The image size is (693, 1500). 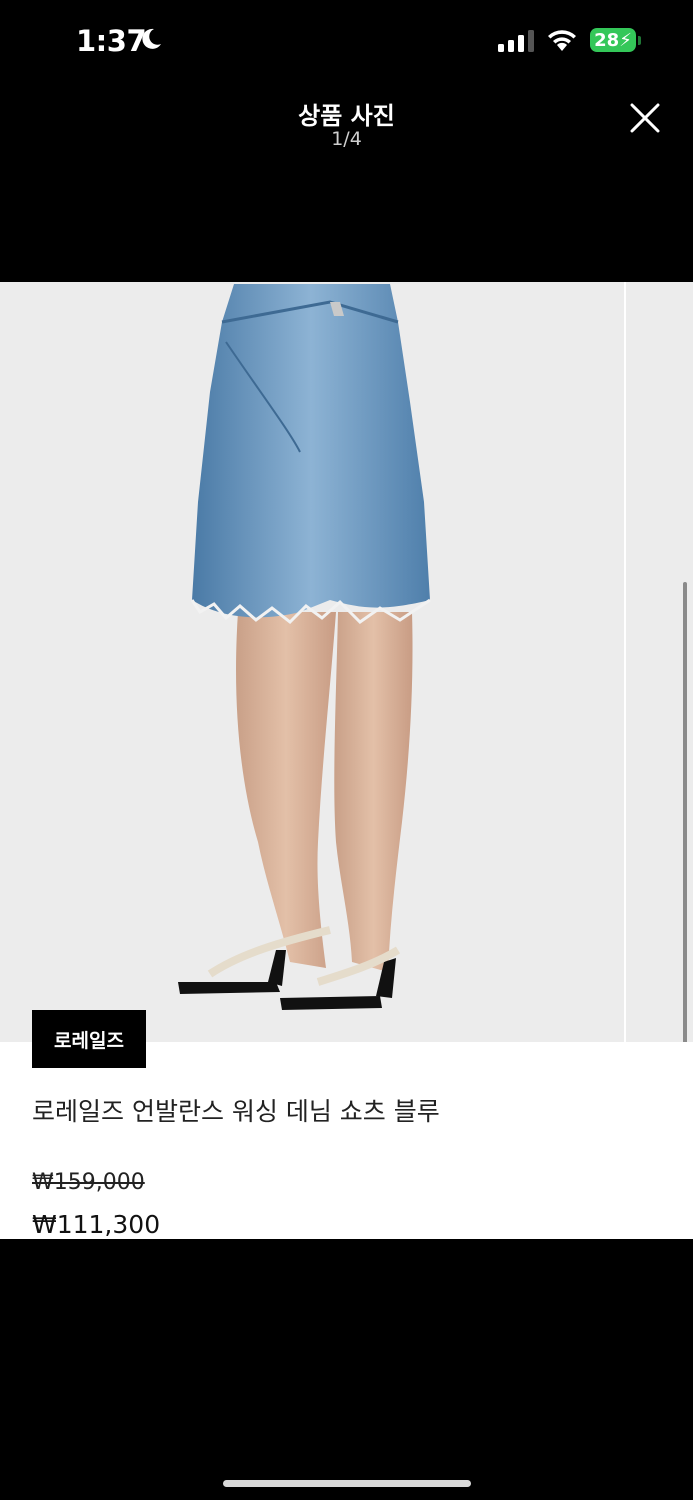 What do you see at coordinates (346, 42) in the screenshot?
I see `status-bar: 1:37 28 ⚡` at bounding box center [346, 42].